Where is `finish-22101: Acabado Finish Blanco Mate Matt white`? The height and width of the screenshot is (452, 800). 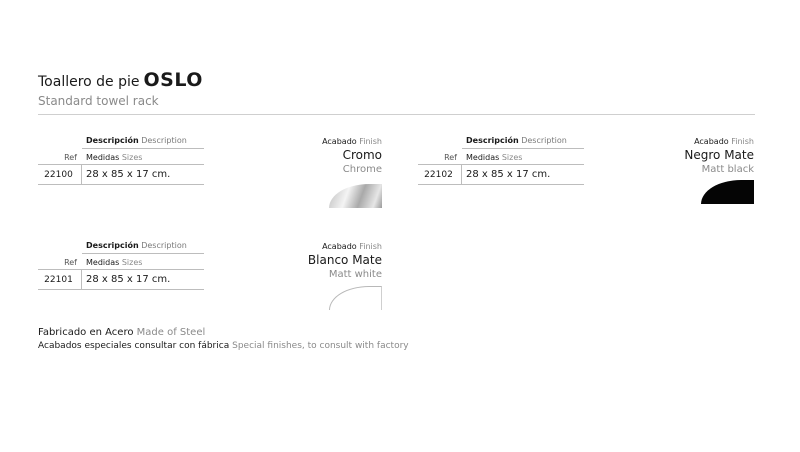 finish-22101: Acabado Finish Blanco Mate Matt white is located at coordinates (322, 261).